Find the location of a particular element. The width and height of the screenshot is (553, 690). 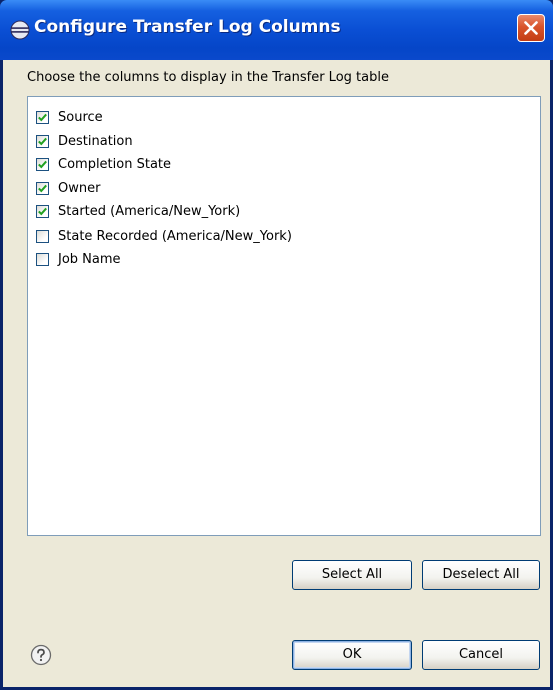

list-item: State Recorded (America/New_York) is located at coordinates (164, 236).